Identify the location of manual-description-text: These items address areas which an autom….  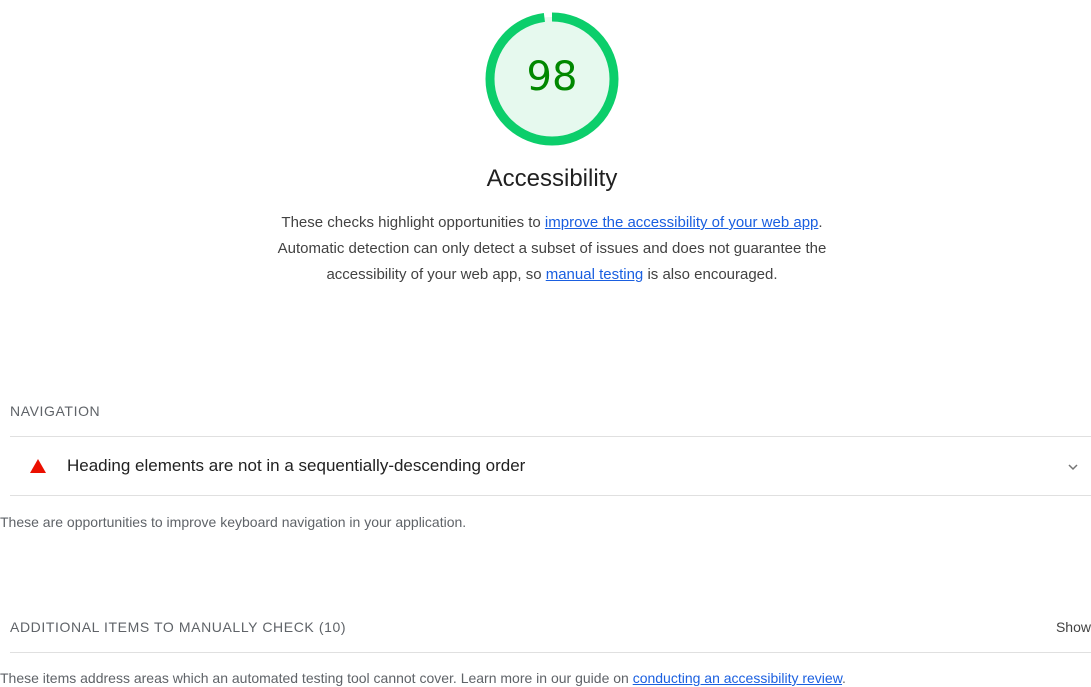
(316, 678).